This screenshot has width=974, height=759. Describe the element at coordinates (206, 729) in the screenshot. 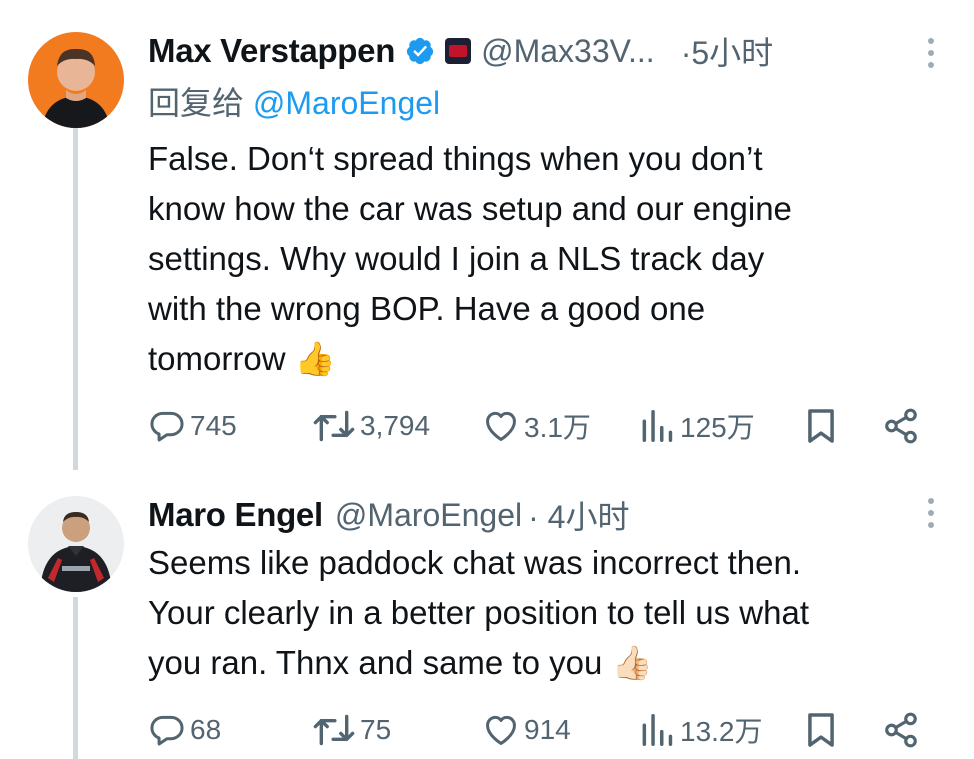

I see `reply-count: 68` at that location.